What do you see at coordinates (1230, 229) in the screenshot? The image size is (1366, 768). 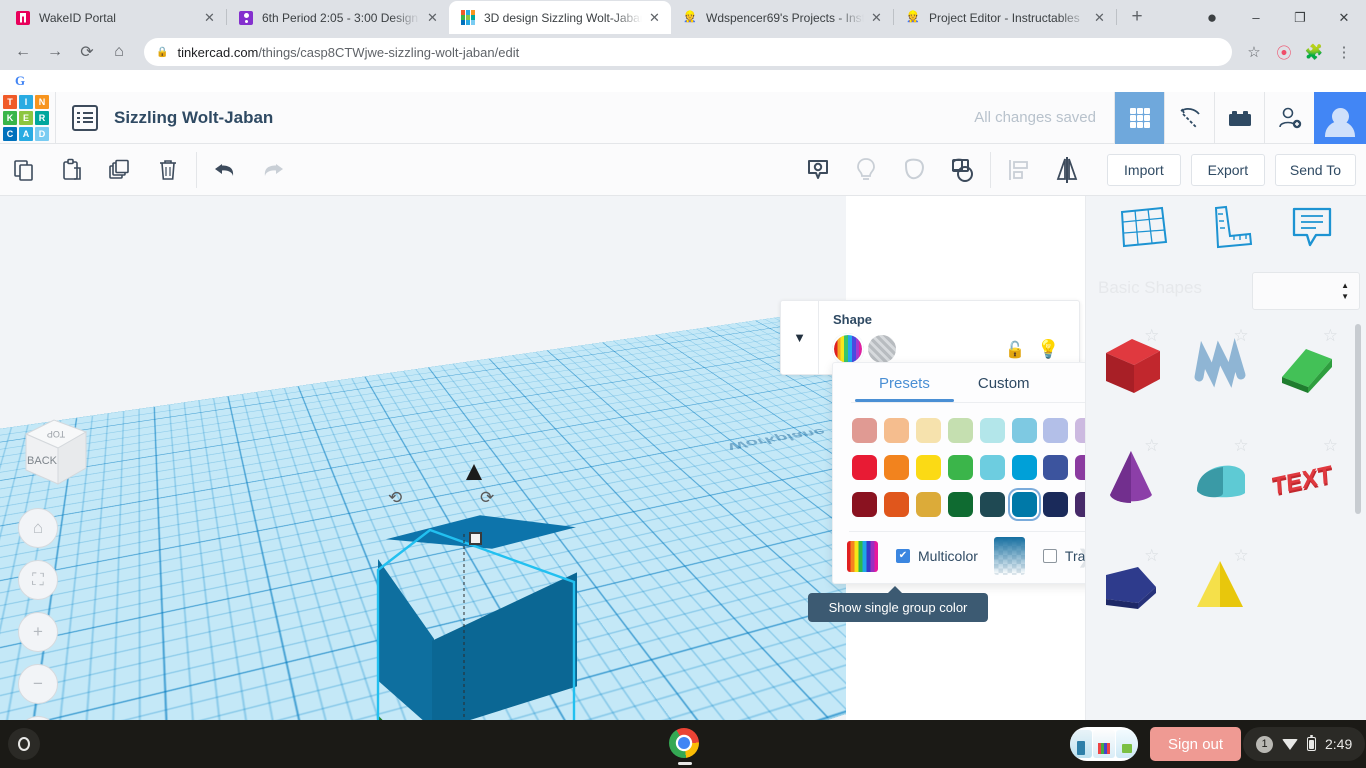 I see `ruler-icon` at bounding box center [1230, 229].